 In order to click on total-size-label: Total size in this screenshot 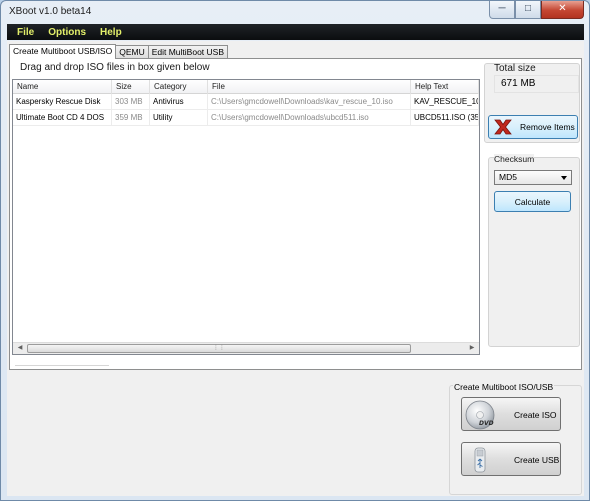, I will do `click(515, 68)`.